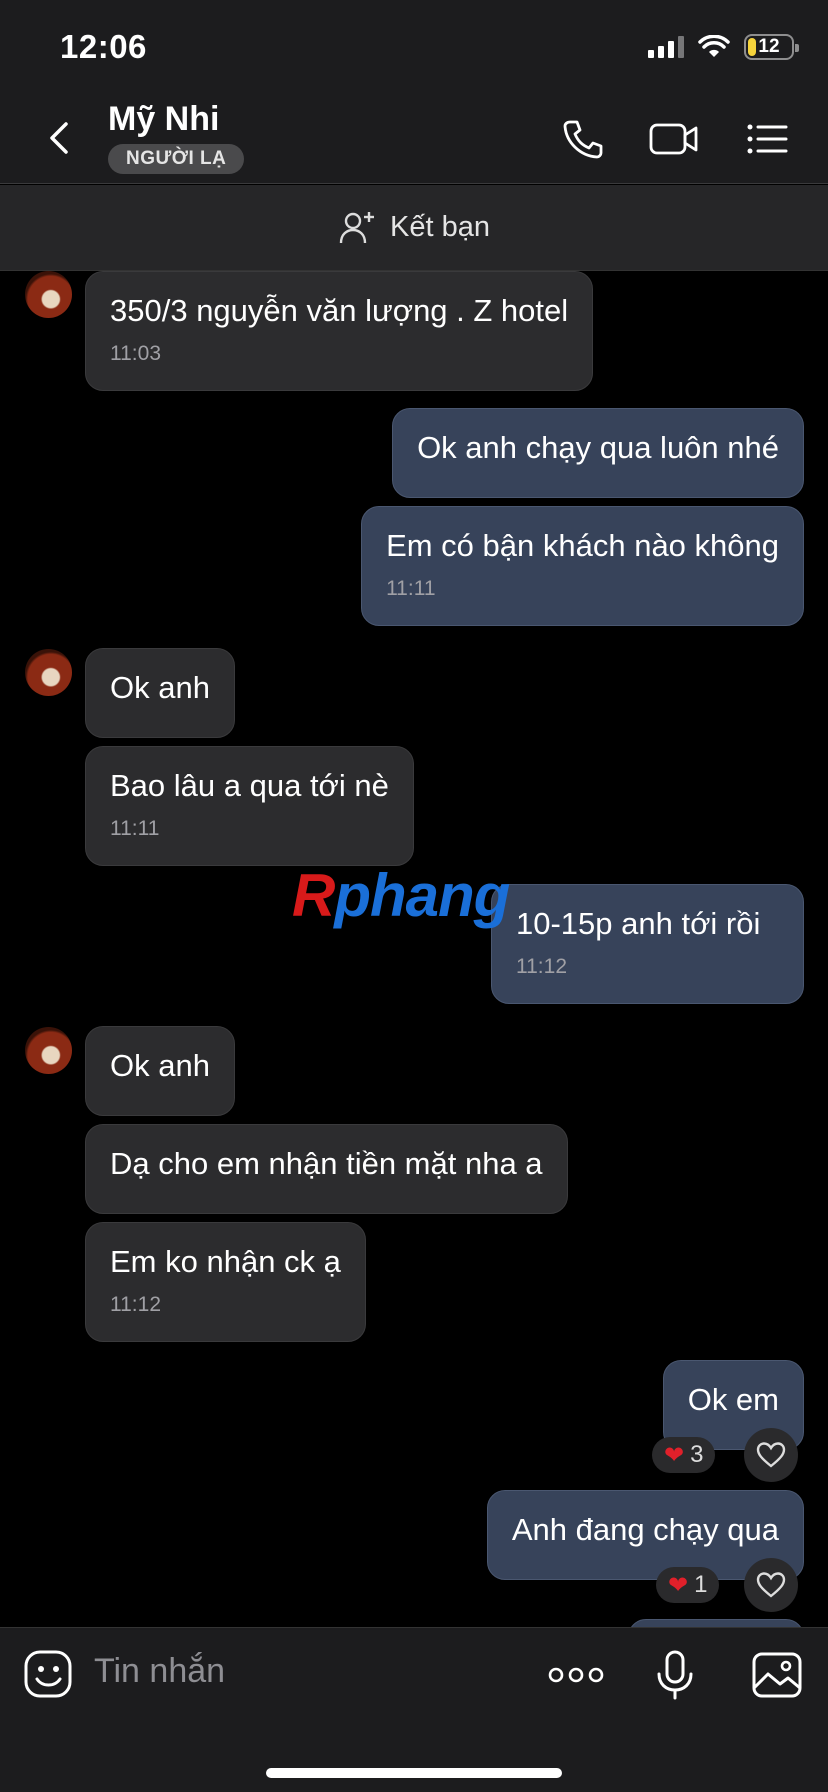 Image resolution: width=828 pixels, height=1792 pixels. I want to click on message-bubble: Ok anh chạy qua luôn nhé, so click(598, 453).